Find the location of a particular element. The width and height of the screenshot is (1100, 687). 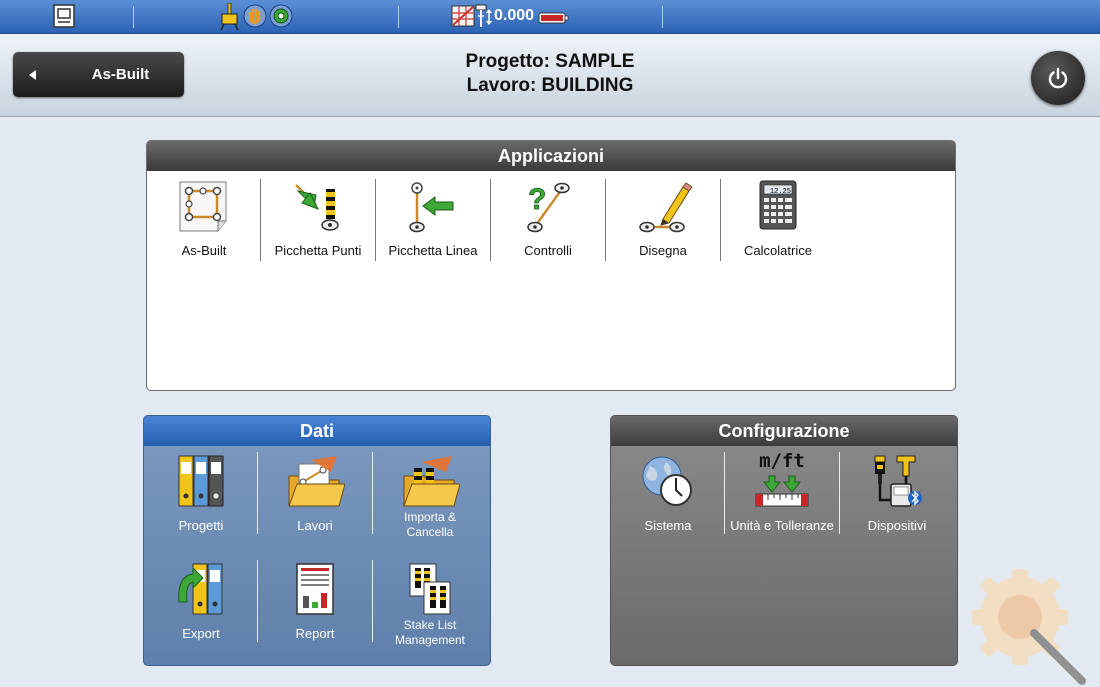

watermark-icon is located at coordinates (1029, 627).